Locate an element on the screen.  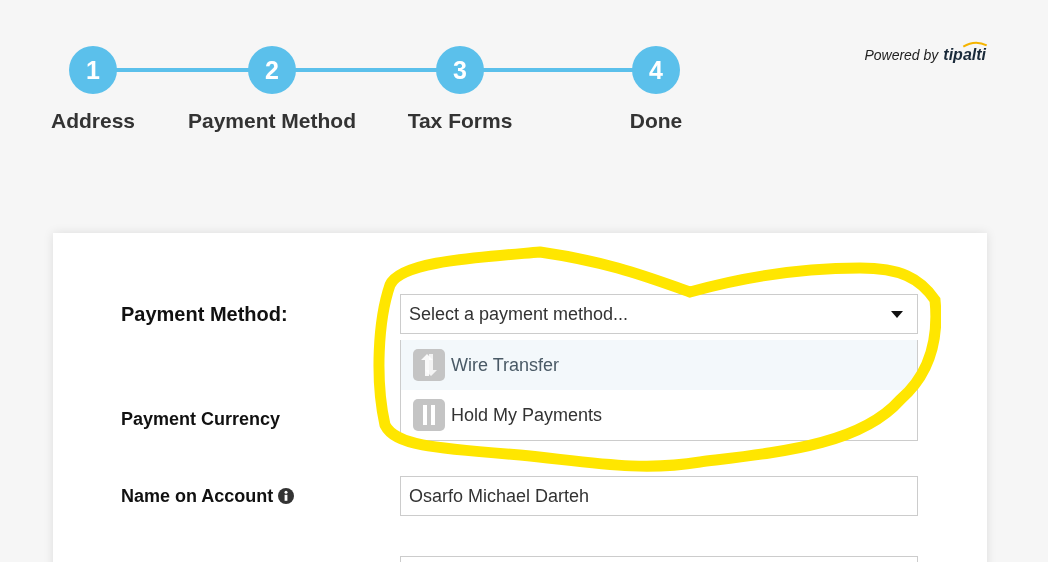
dropdown-option: Hold My Payments is located at coordinates (659, 415).